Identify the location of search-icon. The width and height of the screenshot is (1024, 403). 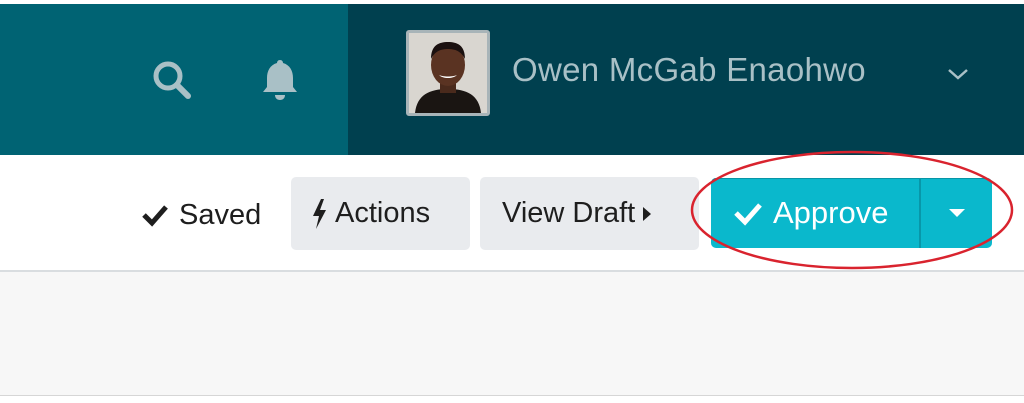
(172, 80).